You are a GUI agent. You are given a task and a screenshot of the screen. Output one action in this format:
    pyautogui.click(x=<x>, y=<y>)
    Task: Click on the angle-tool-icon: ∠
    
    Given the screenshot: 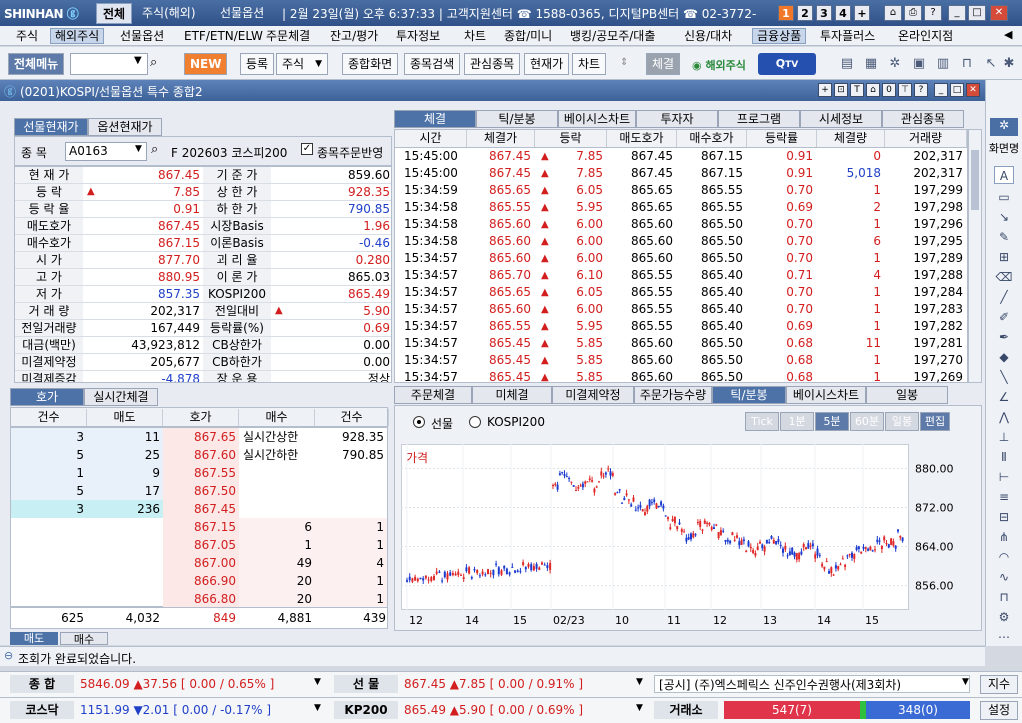 What is the action you would take?
    pyautogui.click(x=1004, y=397)
    